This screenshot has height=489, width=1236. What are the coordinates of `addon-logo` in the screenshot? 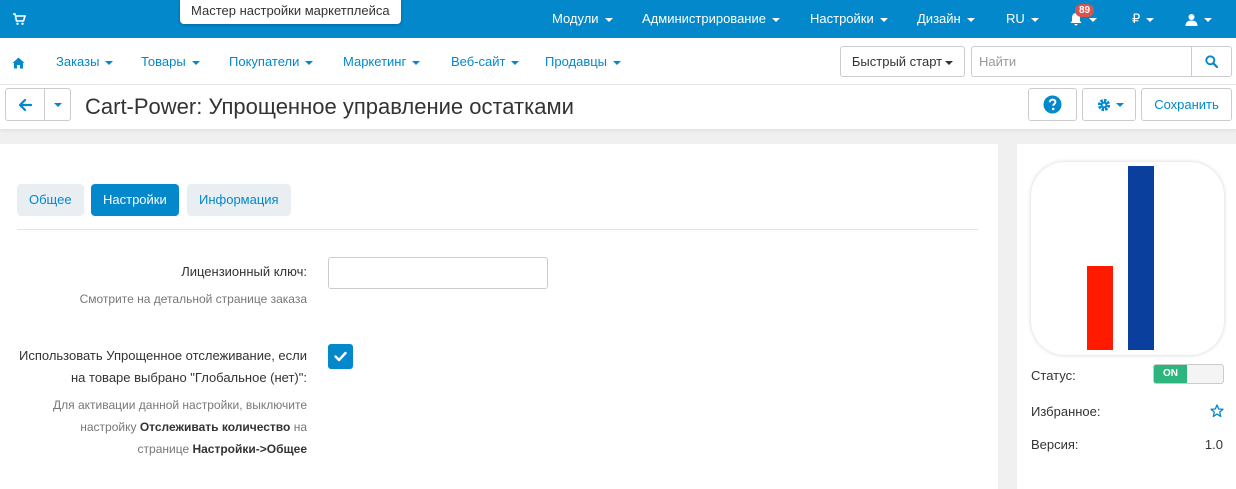 It's located at (1127, 258).